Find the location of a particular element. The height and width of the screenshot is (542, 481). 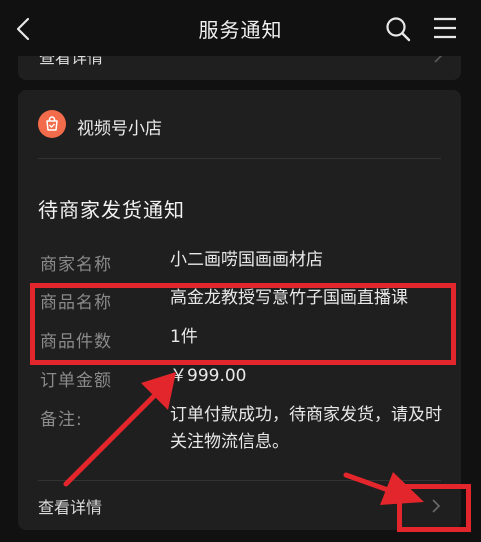

order-amount-label: 订单金额 is located at coordinates (76, 381).